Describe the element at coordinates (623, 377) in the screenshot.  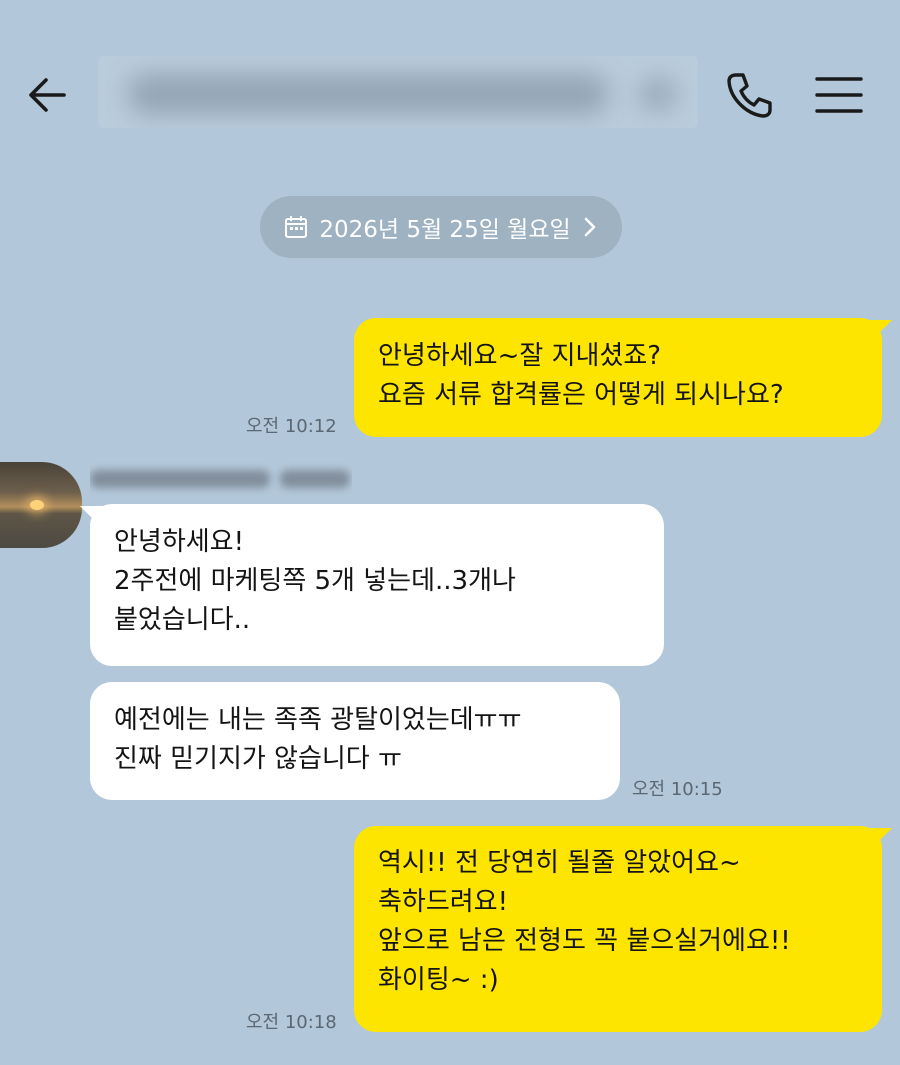
I see `message-bubble-sent: 안녕하세요~잘 지내셨죠? 요즘 서류 합격률은 어떻게 되시나요?` at that location.